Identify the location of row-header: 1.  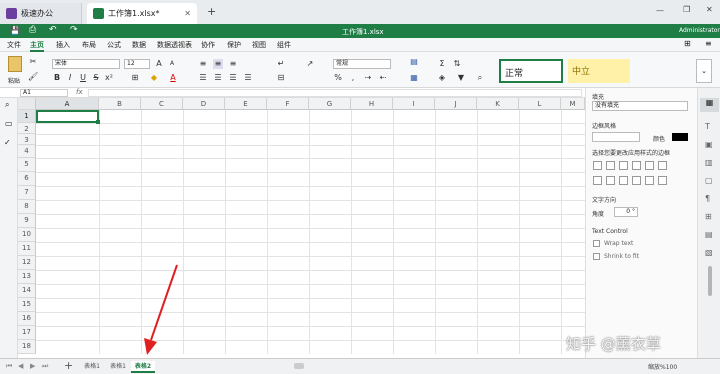
(27, 116).